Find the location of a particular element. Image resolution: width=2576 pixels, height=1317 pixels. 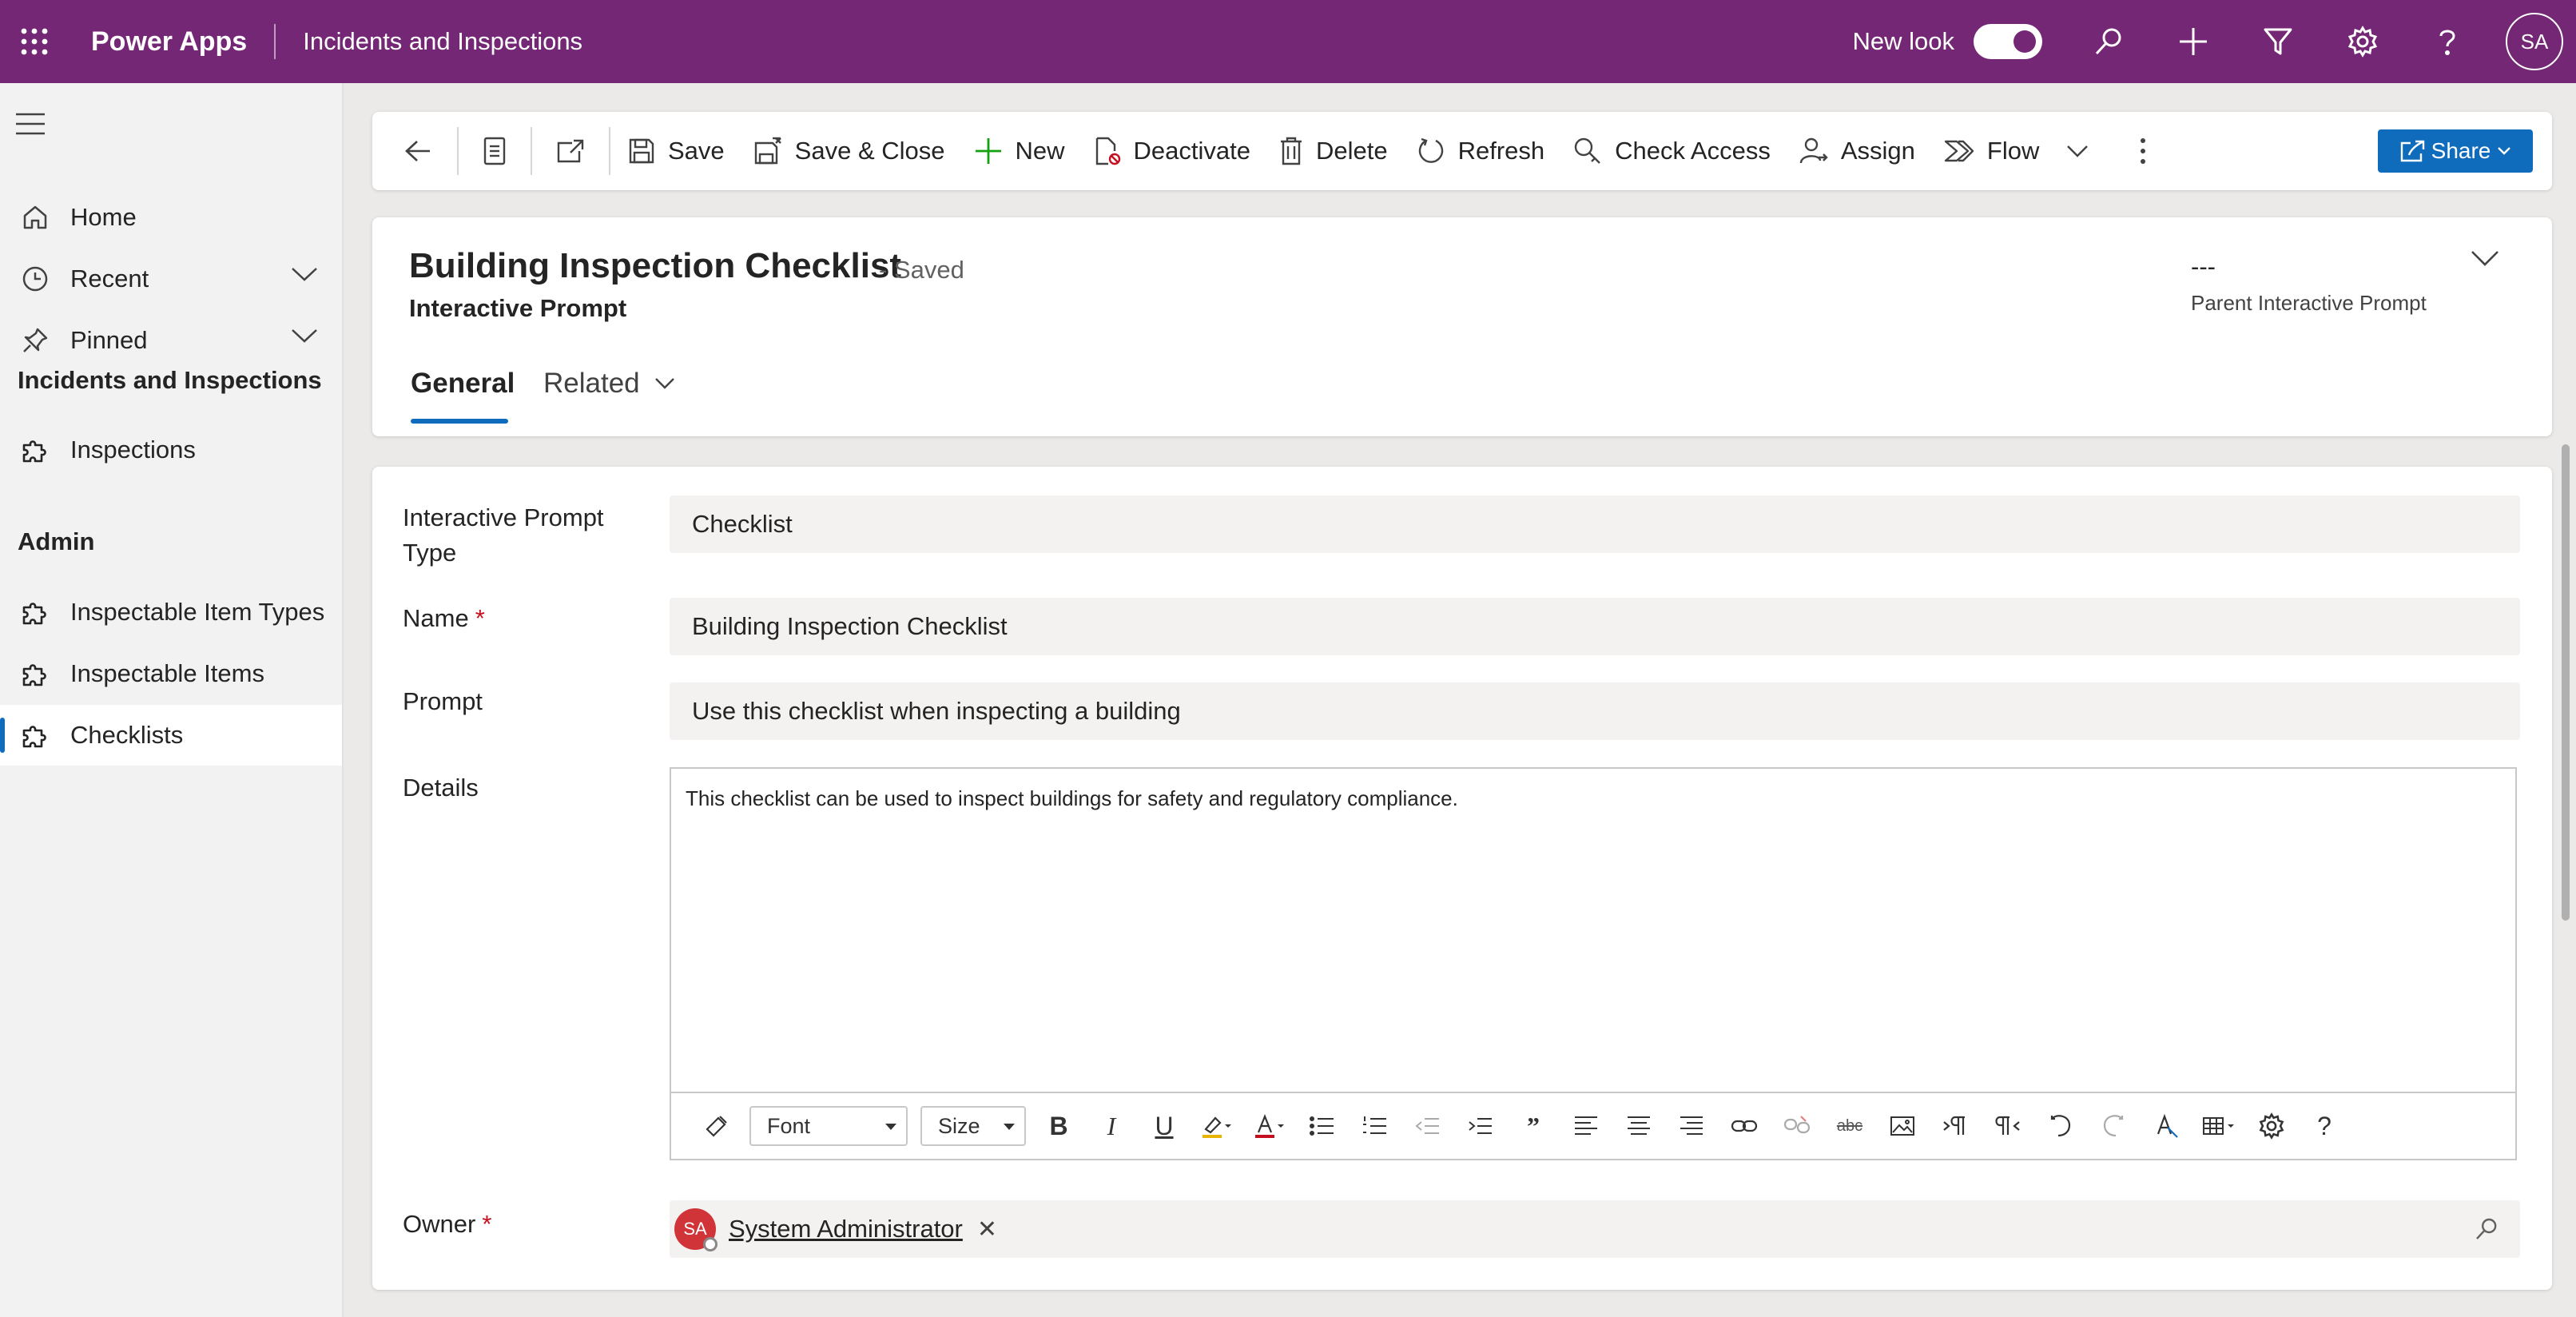

align-right-icon is located at coordinates (1691, 1126).